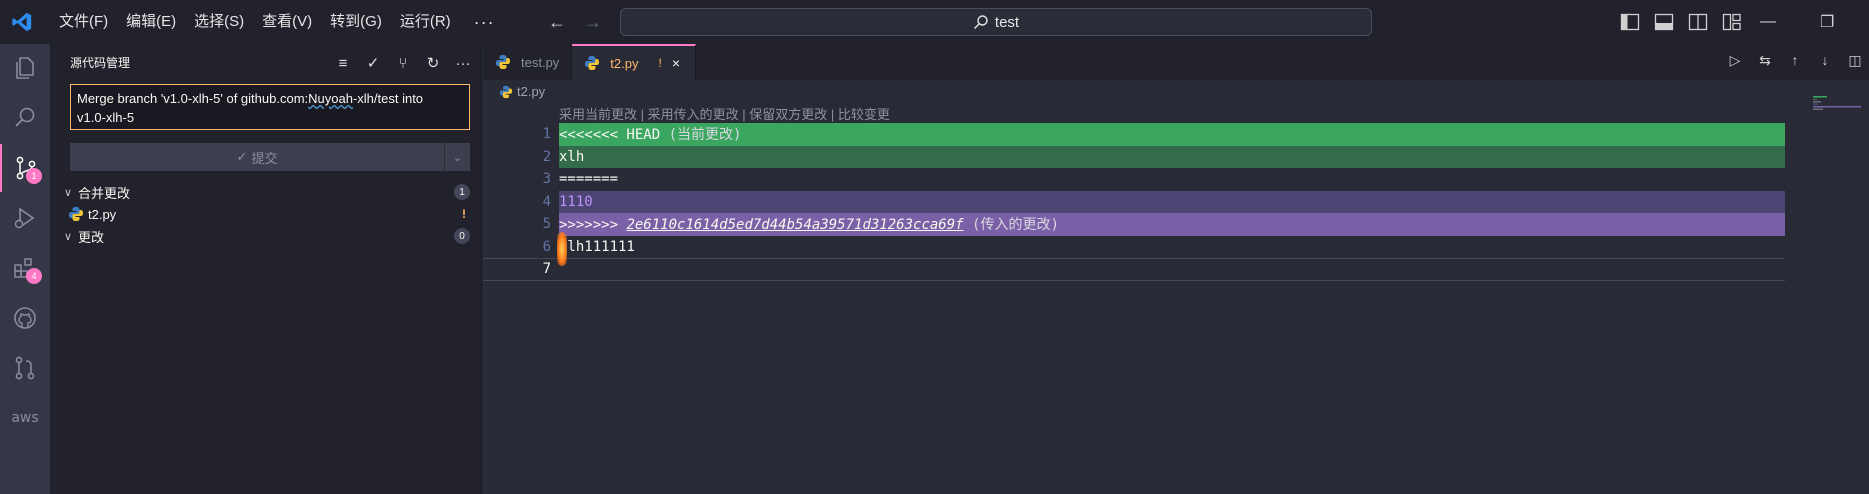 The height and width of the screenshot is (494, 1869). I want to click on menu-go: 转到(G), so click(356, 22).